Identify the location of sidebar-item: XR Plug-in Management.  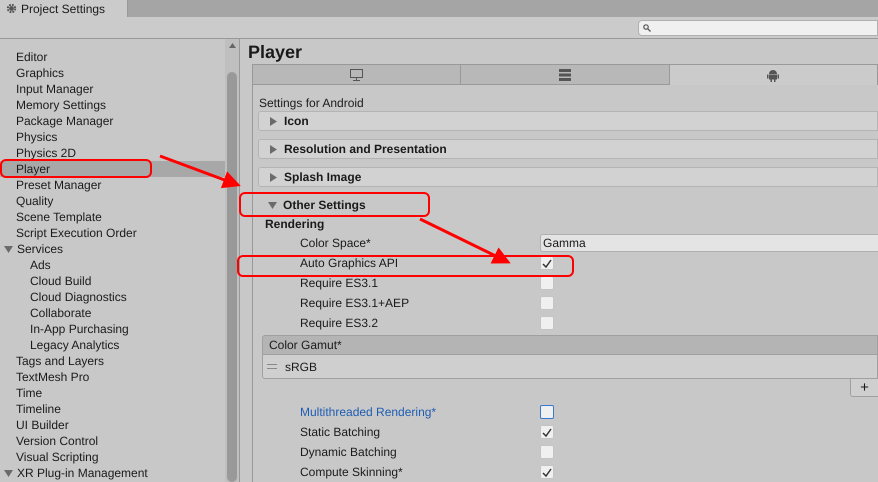
(112, 473).